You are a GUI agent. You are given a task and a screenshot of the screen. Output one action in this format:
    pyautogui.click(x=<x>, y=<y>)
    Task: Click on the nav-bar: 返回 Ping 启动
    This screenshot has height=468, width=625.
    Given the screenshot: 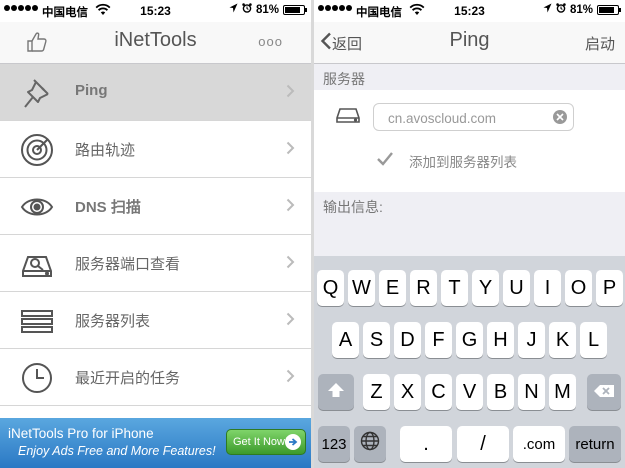 What is the action you would take?
    pyautogui.click(x=469, y=43)
    